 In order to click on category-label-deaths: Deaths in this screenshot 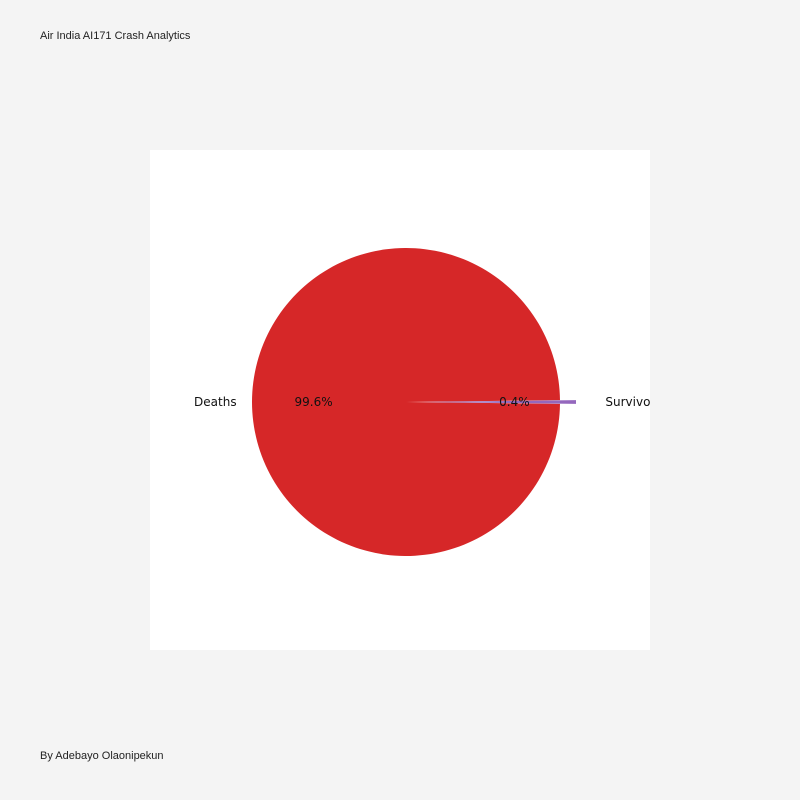, I will do `click(215, 402)`.